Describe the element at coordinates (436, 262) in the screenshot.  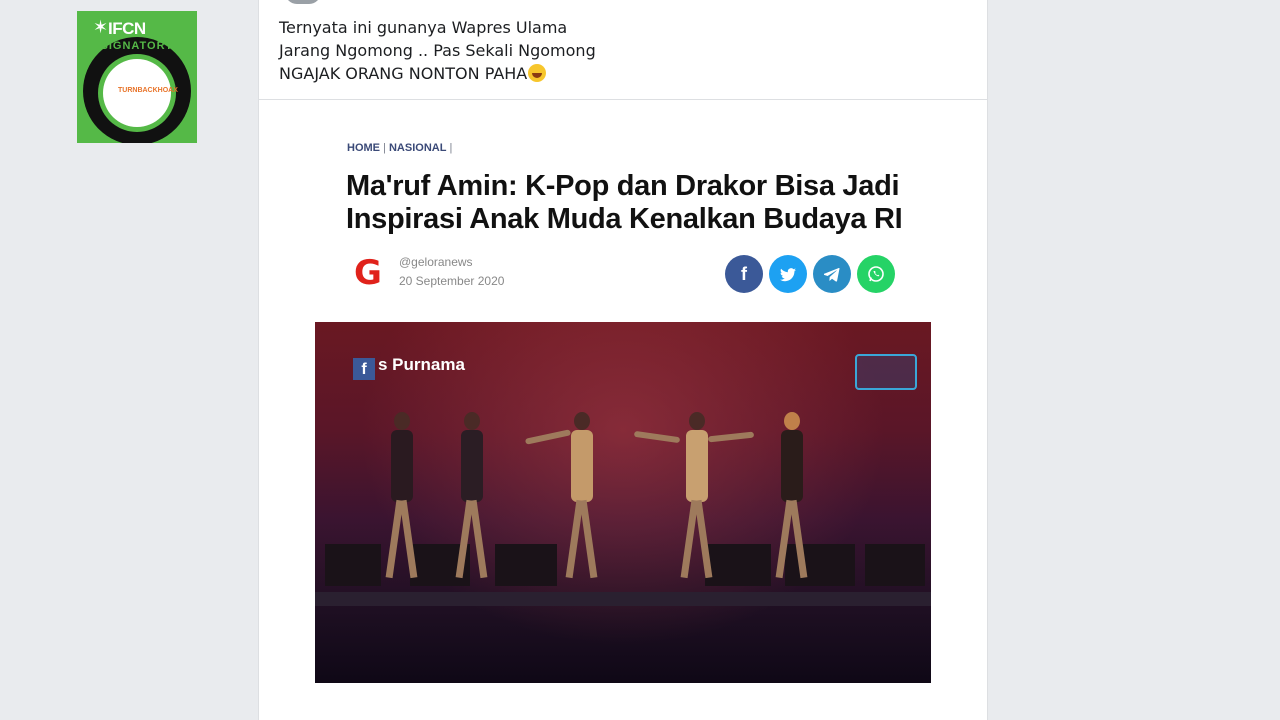
I see `author-name: @geloranews` at that location.